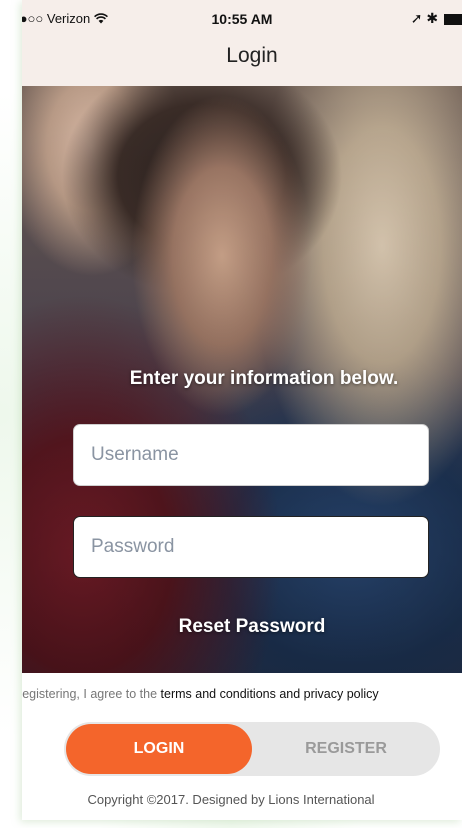 The image size is (462, 828). I want to click on reset-password-link: Reset Password, so click(242, 627).